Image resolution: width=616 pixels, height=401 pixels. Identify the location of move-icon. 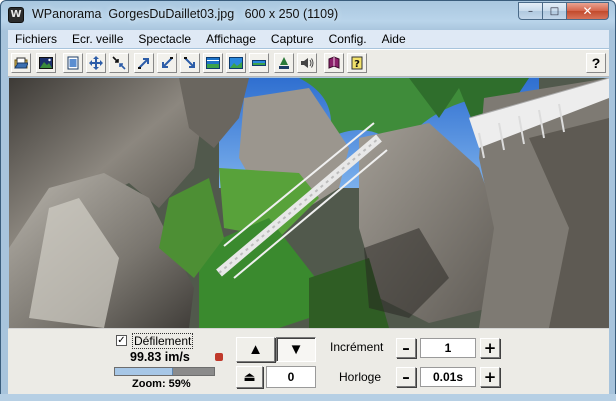
(96, 63).